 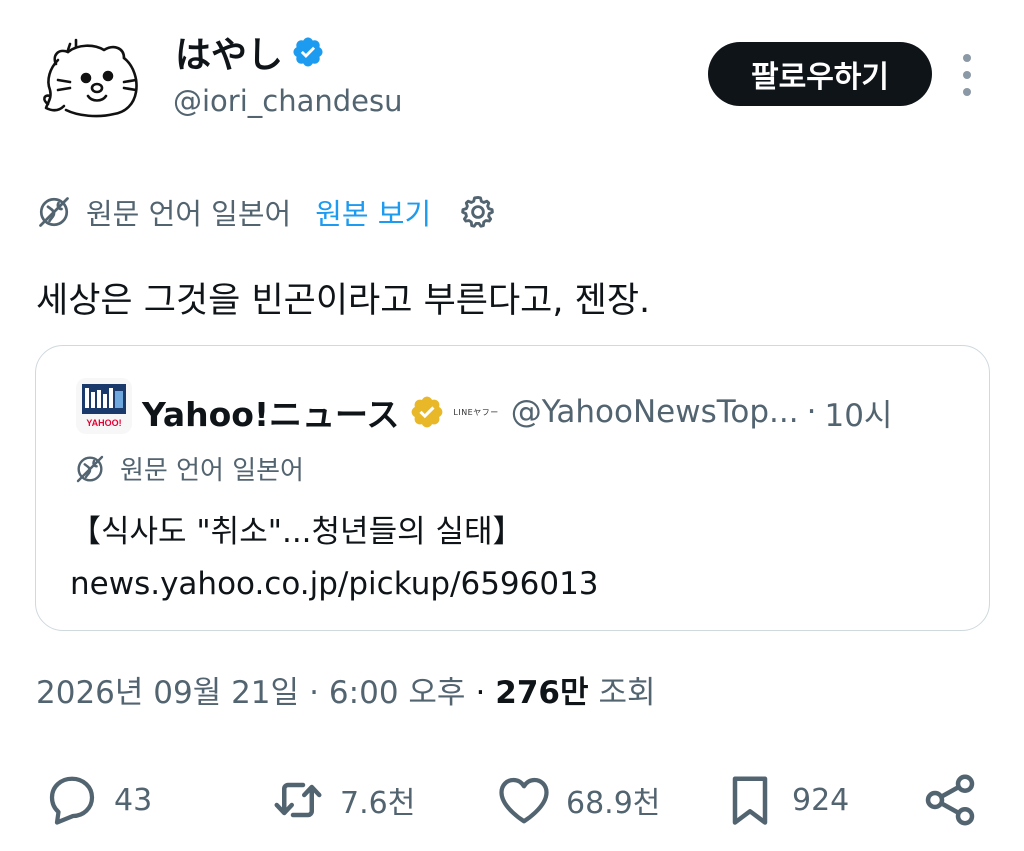 What do you see at coordinates (373, 212) in the screenshot?
I see `show-original-link: 원본 보기` at bounding box center [373, 212].